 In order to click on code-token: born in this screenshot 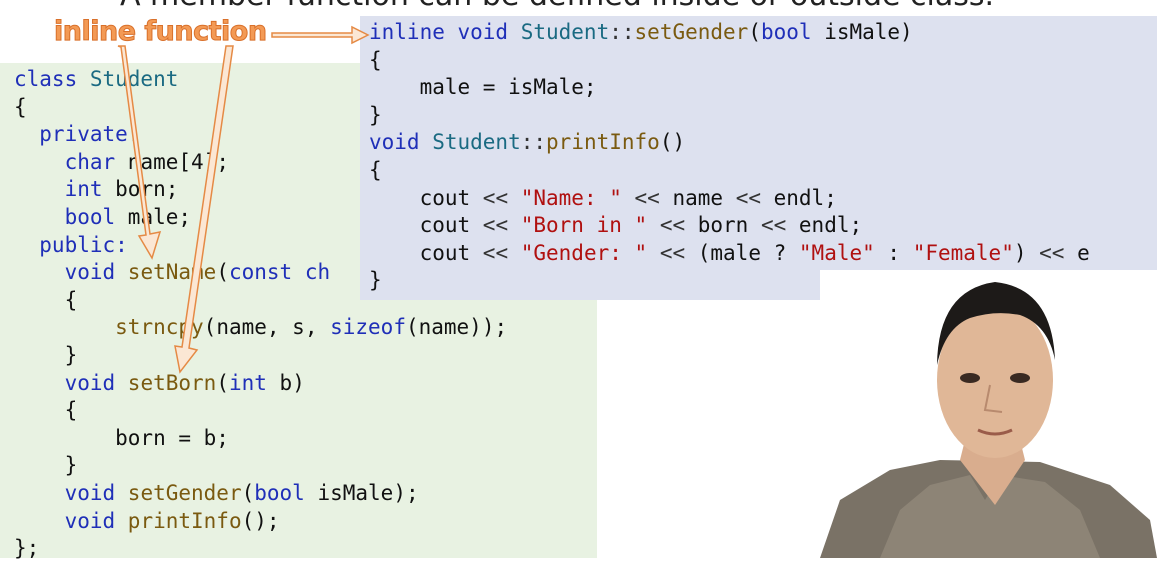, I will do `click(729, 225)`.